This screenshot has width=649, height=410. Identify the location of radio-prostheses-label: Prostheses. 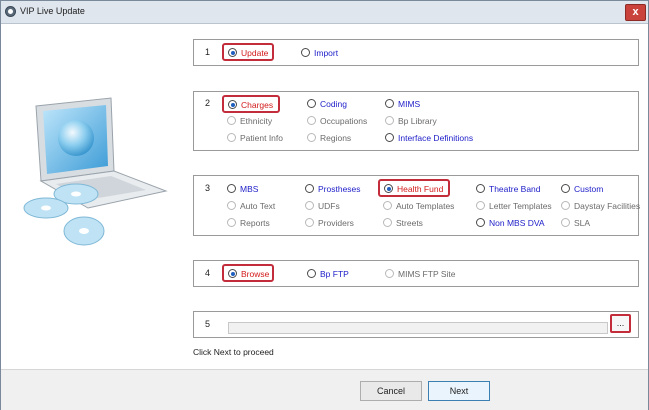
(339, 189).